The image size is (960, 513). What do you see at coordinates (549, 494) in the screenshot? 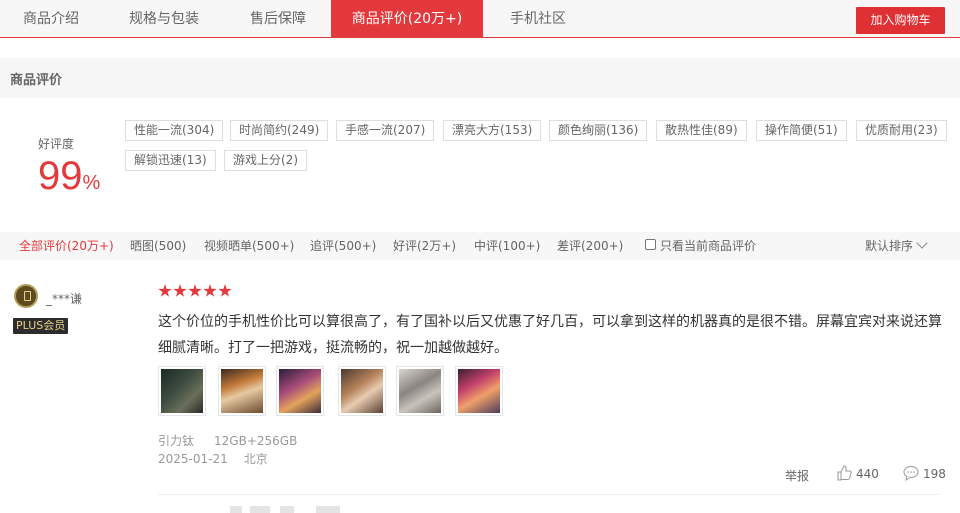
I see `divider` at bounding box center [549, 494].